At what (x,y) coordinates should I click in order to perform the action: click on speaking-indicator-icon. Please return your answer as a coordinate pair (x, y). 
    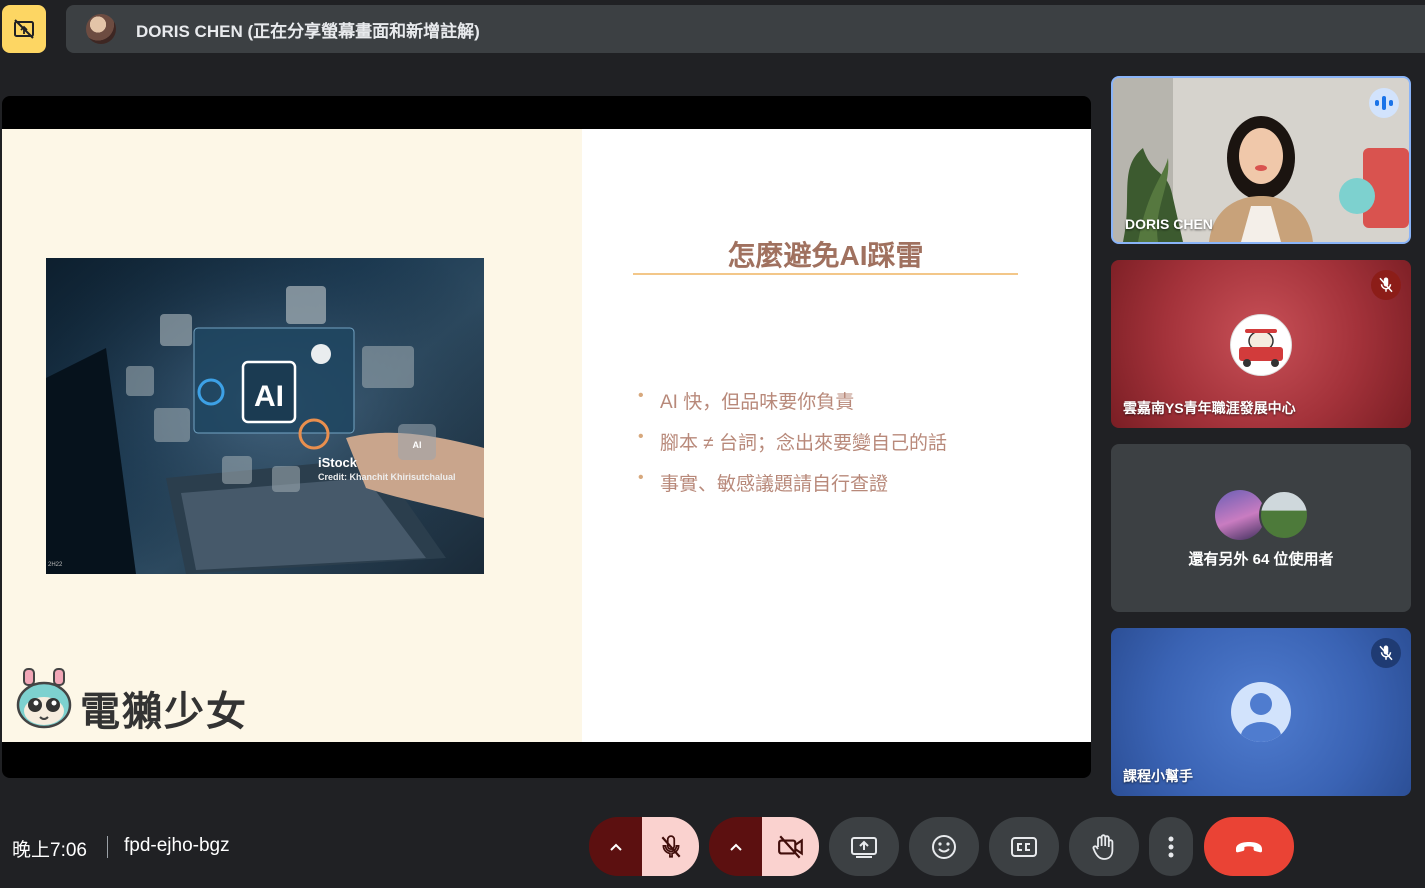
    Looking at the image, I should click on (1384, 103).